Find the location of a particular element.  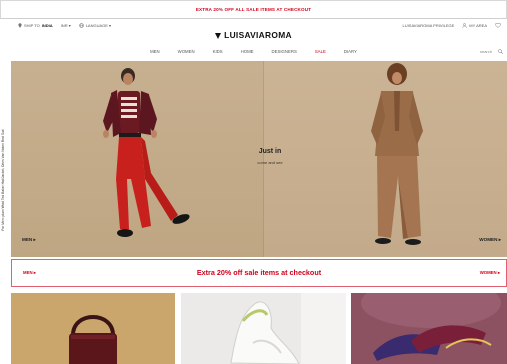

nav-tools: search is located at coordinates (491, 51).